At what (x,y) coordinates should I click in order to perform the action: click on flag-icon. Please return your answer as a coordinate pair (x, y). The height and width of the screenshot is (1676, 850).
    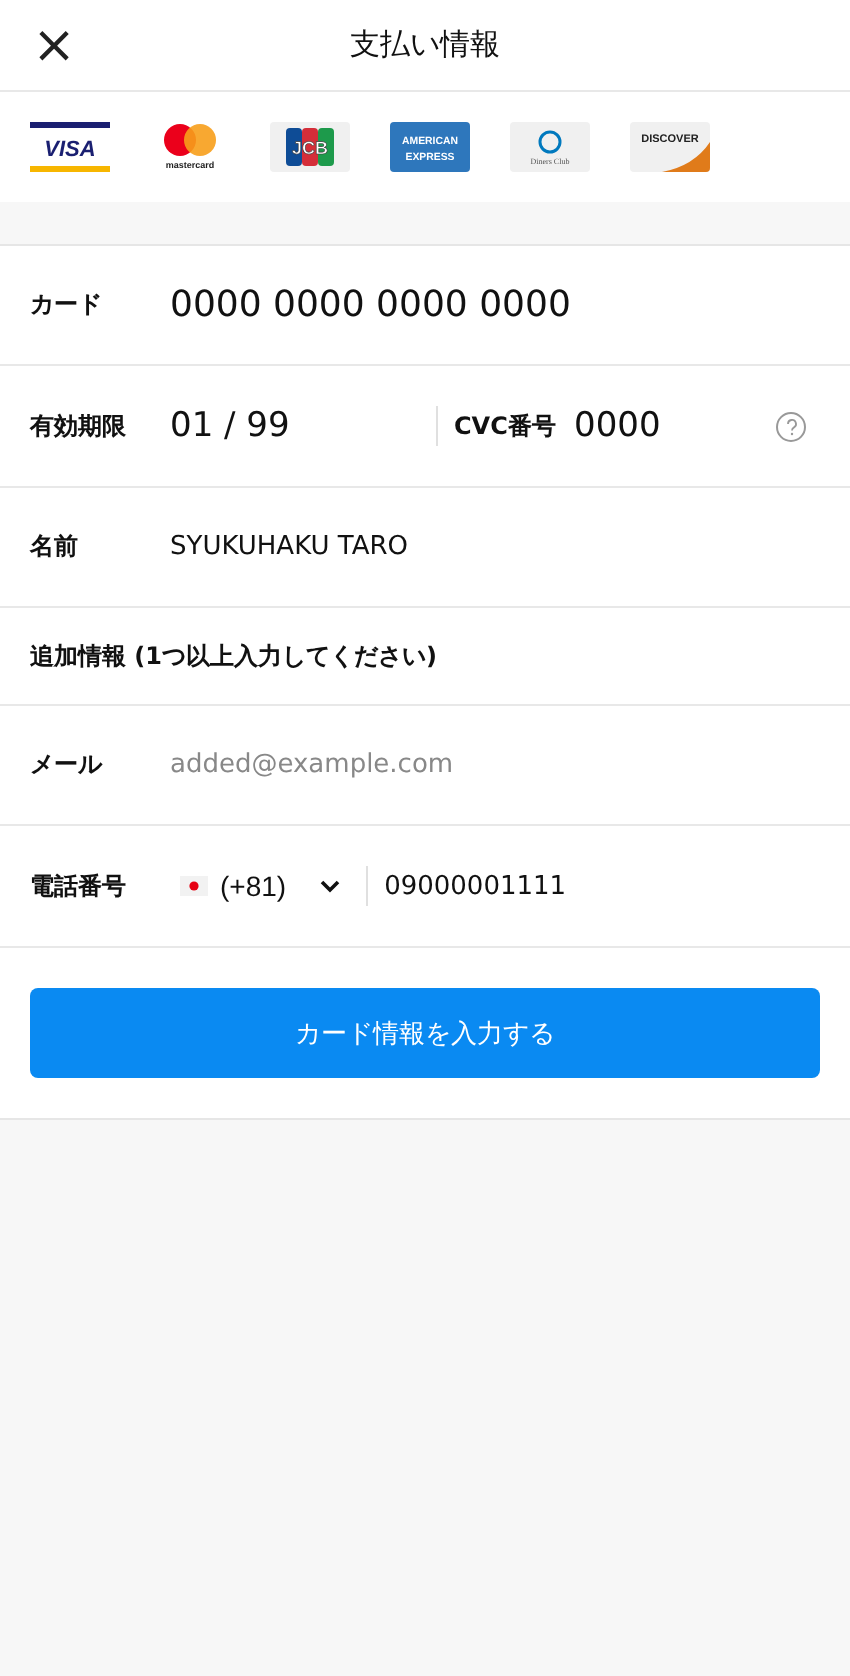
    Looking at the image, I should click on (194, 886).